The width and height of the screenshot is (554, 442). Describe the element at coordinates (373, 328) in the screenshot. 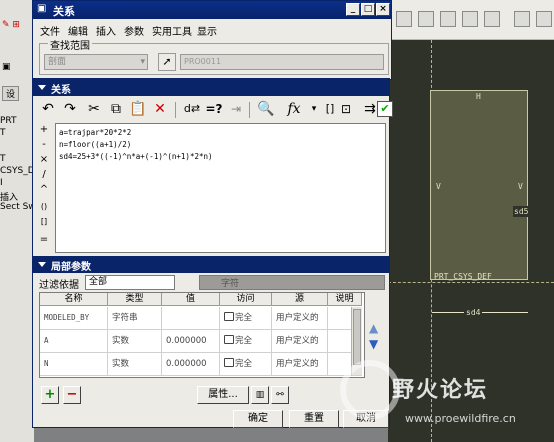

I see `move-up-icon: ▲` at that location.